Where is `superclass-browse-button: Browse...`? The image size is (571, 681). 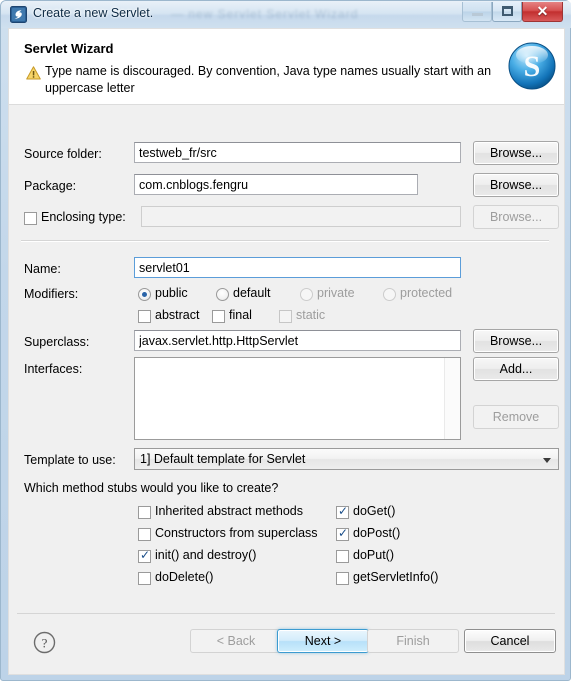
superclass-browse-button: Browse... is located at coordinates (516, 341).